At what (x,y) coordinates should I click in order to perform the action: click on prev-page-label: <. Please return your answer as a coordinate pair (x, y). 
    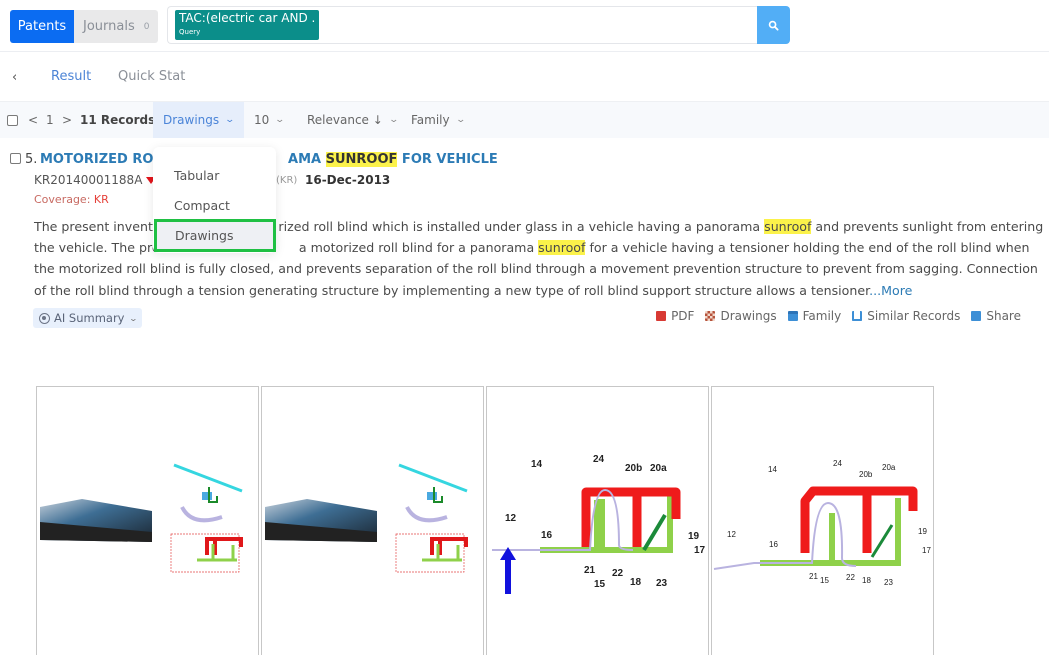
    Looking at the image, I should click on (33, 120).